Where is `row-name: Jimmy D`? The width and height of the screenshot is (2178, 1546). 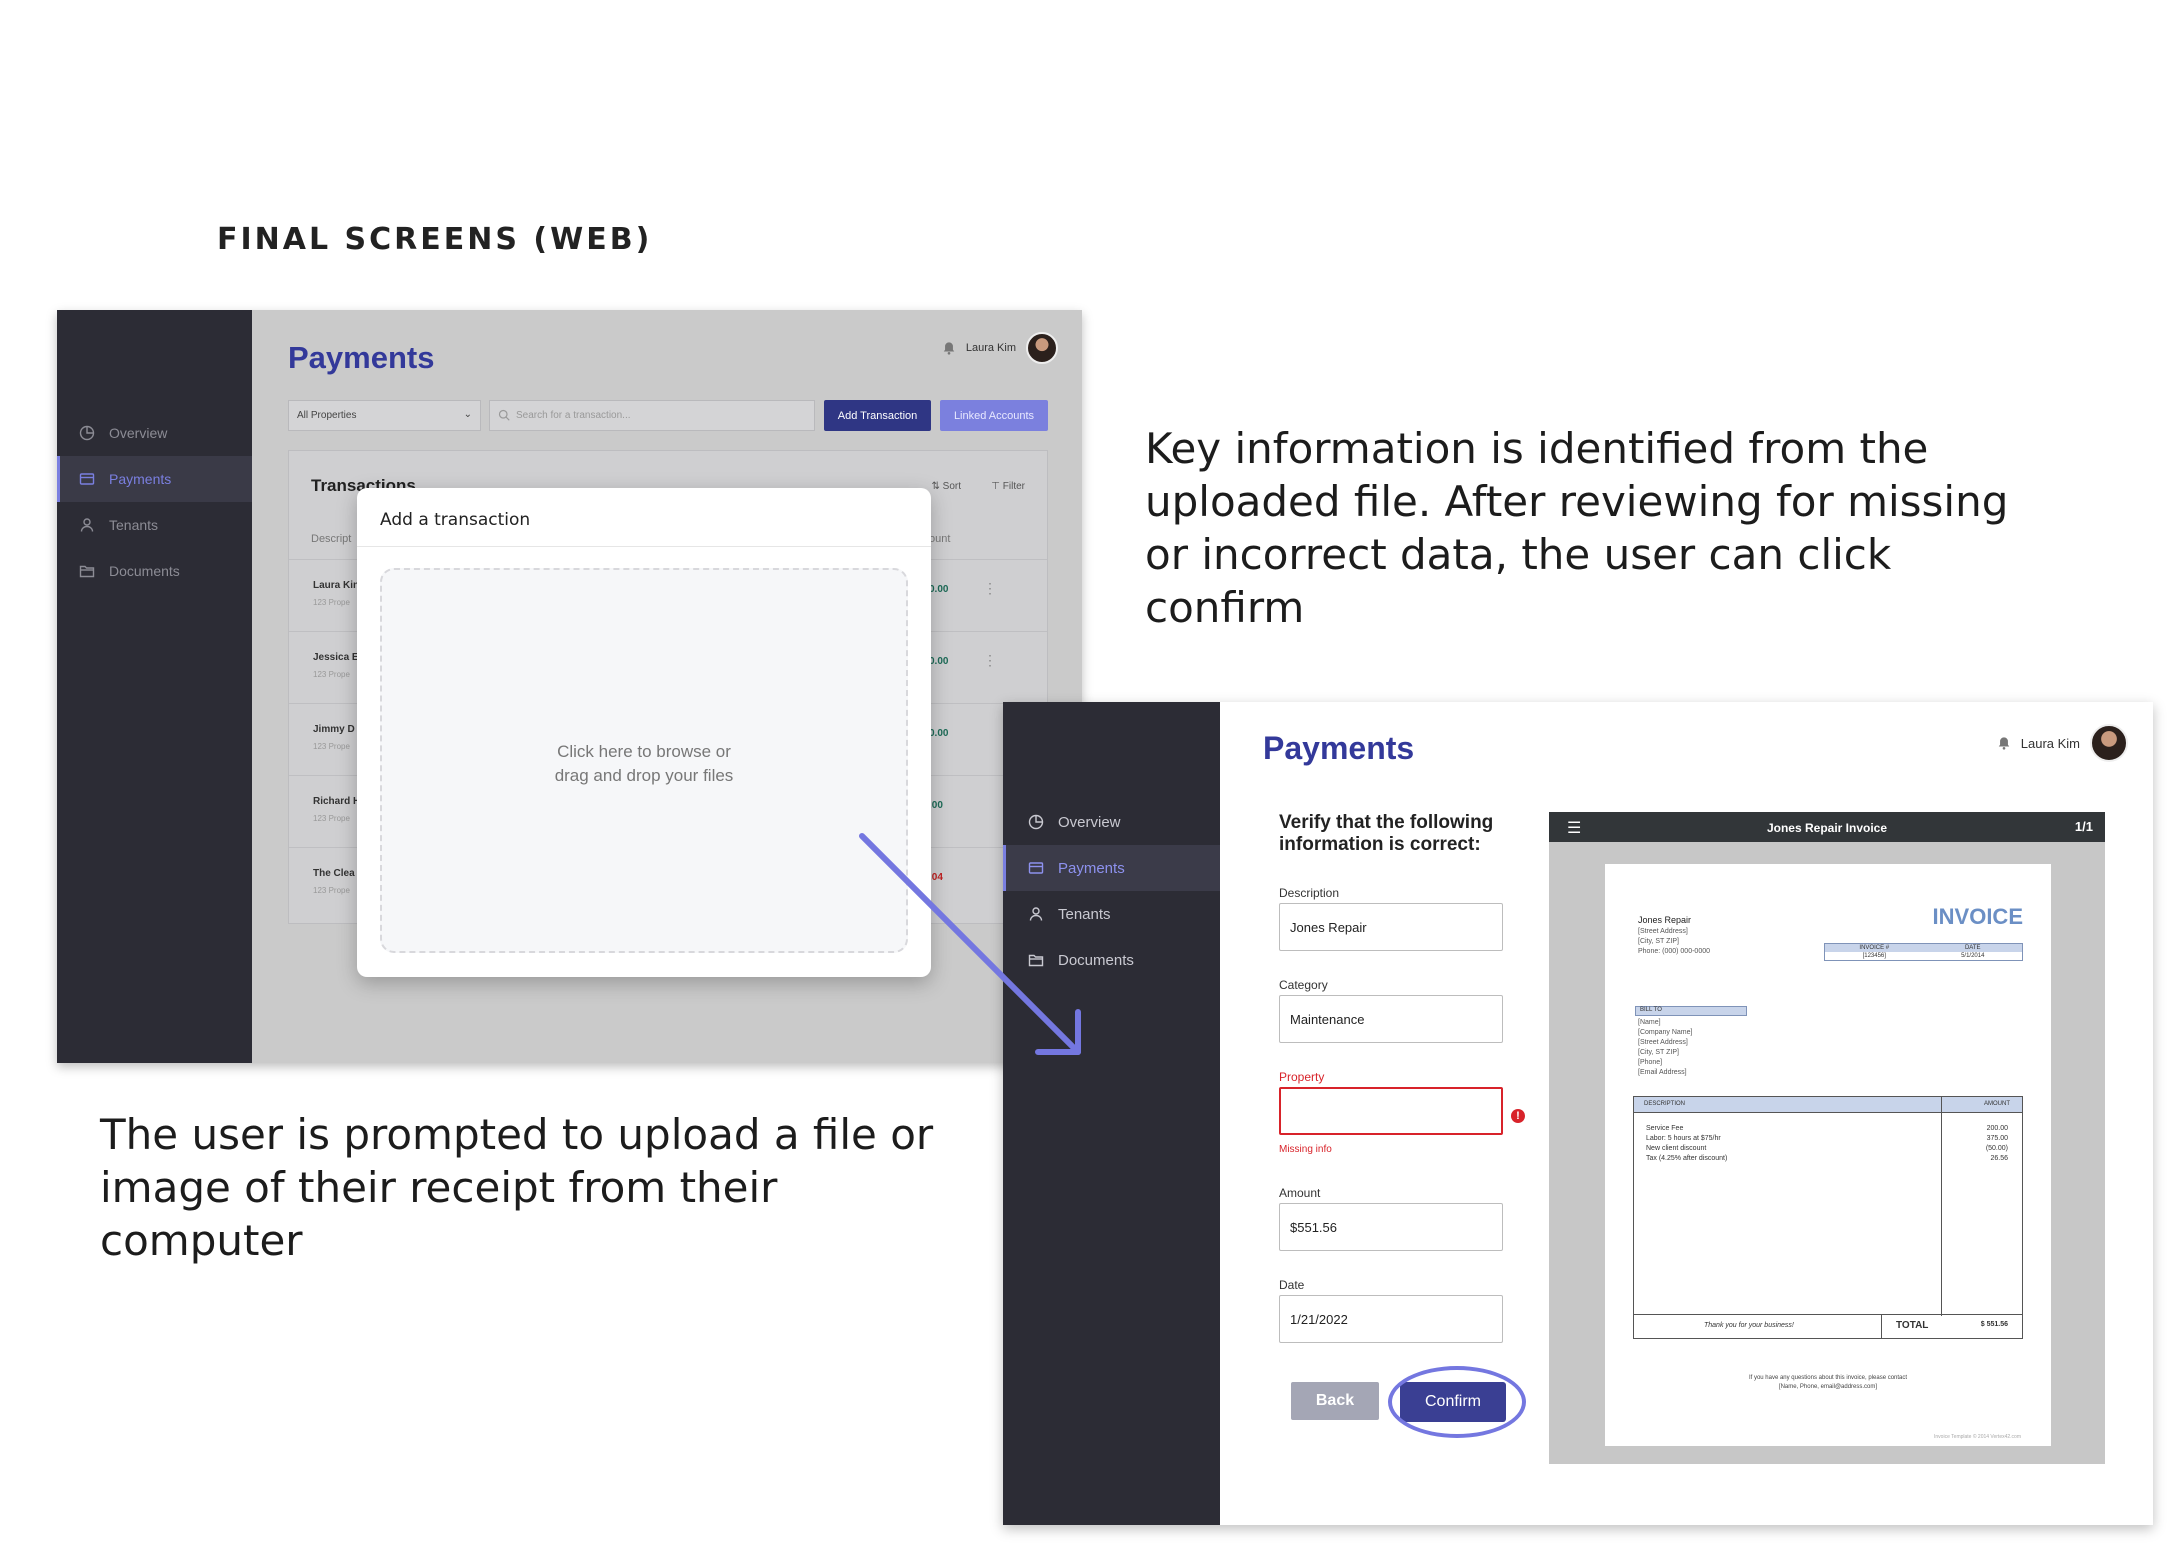 row-name: Jimmy D is located at coordinates (334, 729).